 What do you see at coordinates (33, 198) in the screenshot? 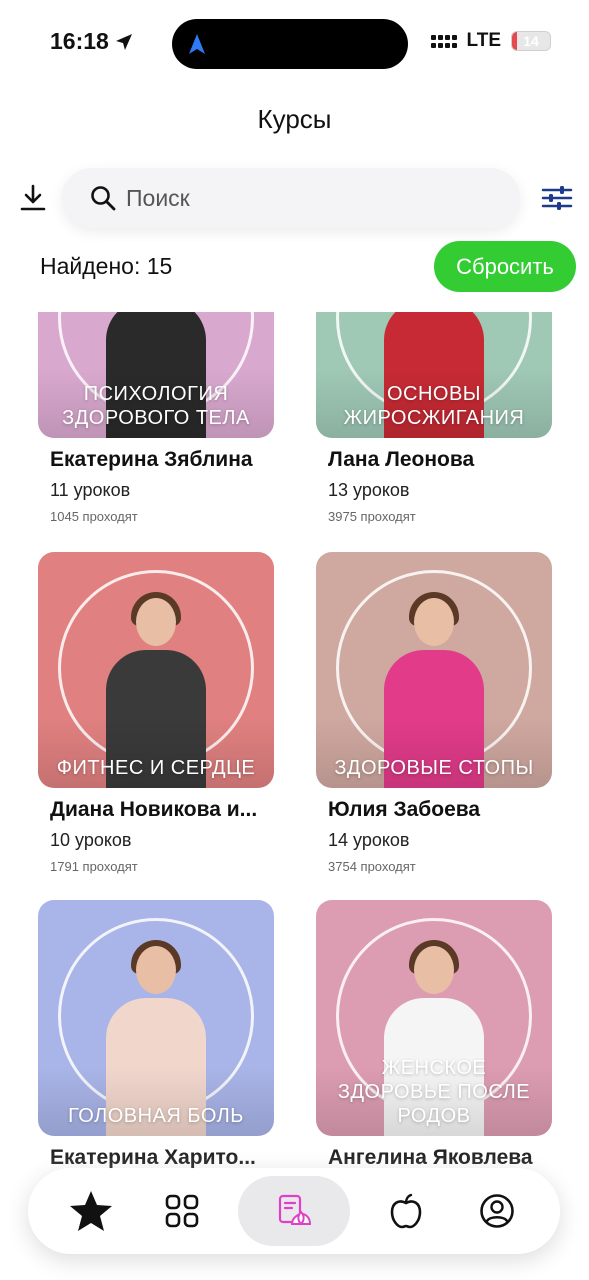
I see `download-icon` at bounding box center [33, 198].